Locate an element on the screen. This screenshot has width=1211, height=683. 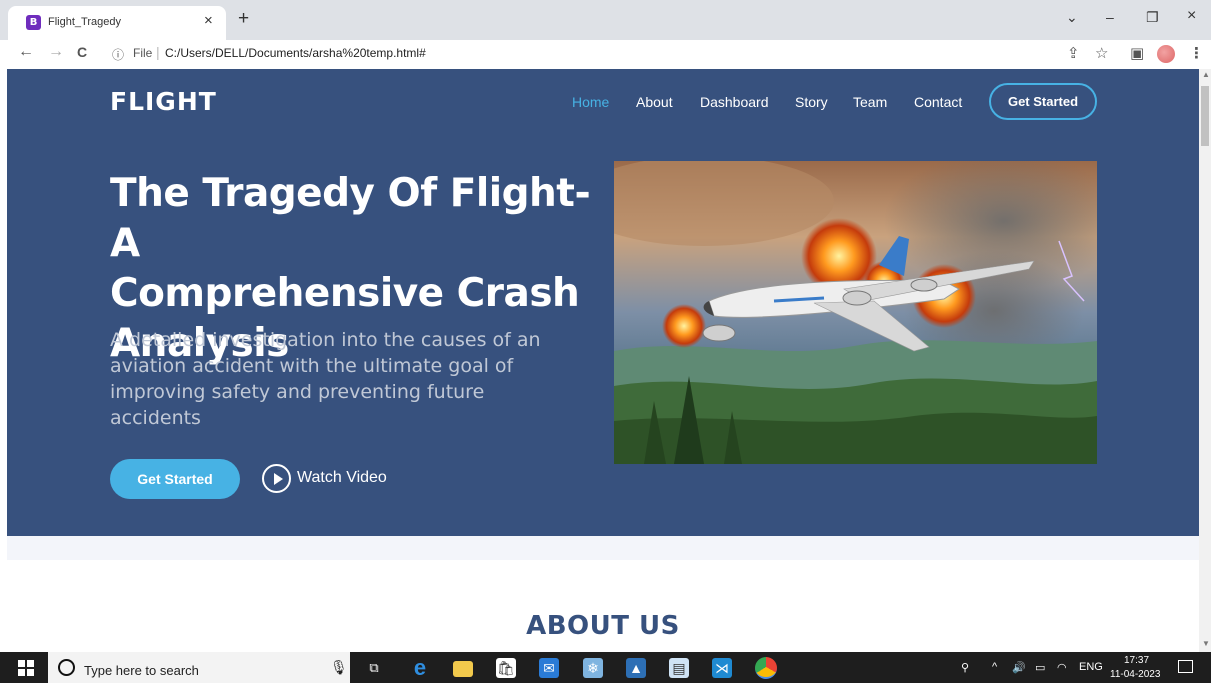
volume-icon: 🔊 is located at coordinates (1019, 667).